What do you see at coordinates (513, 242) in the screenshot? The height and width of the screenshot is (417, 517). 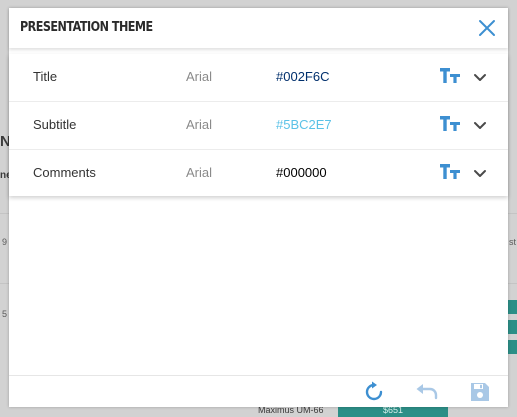 I see `bg-fragment: st` at bounding box center [513, 242].